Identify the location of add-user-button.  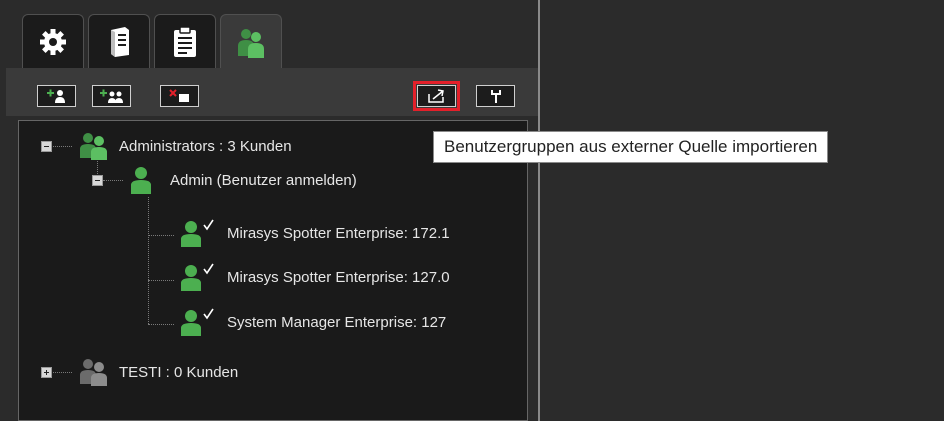
(56, 96).